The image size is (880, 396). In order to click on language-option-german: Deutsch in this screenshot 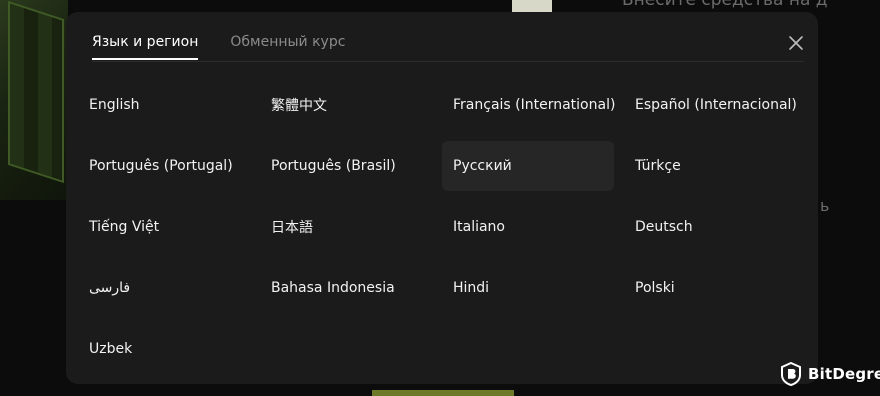, I will do `click(710, 227)`.